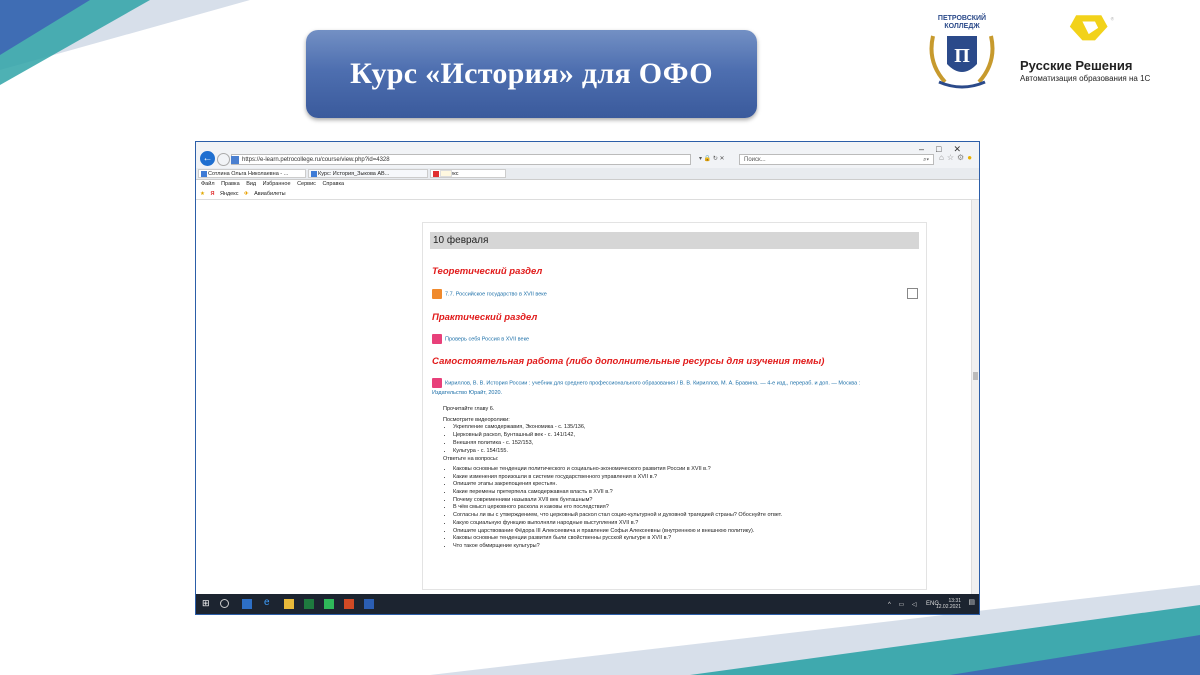 This screenshot has height=675, width=1200. I want to click on favorites-star-icon: ★, so click(202, 194).